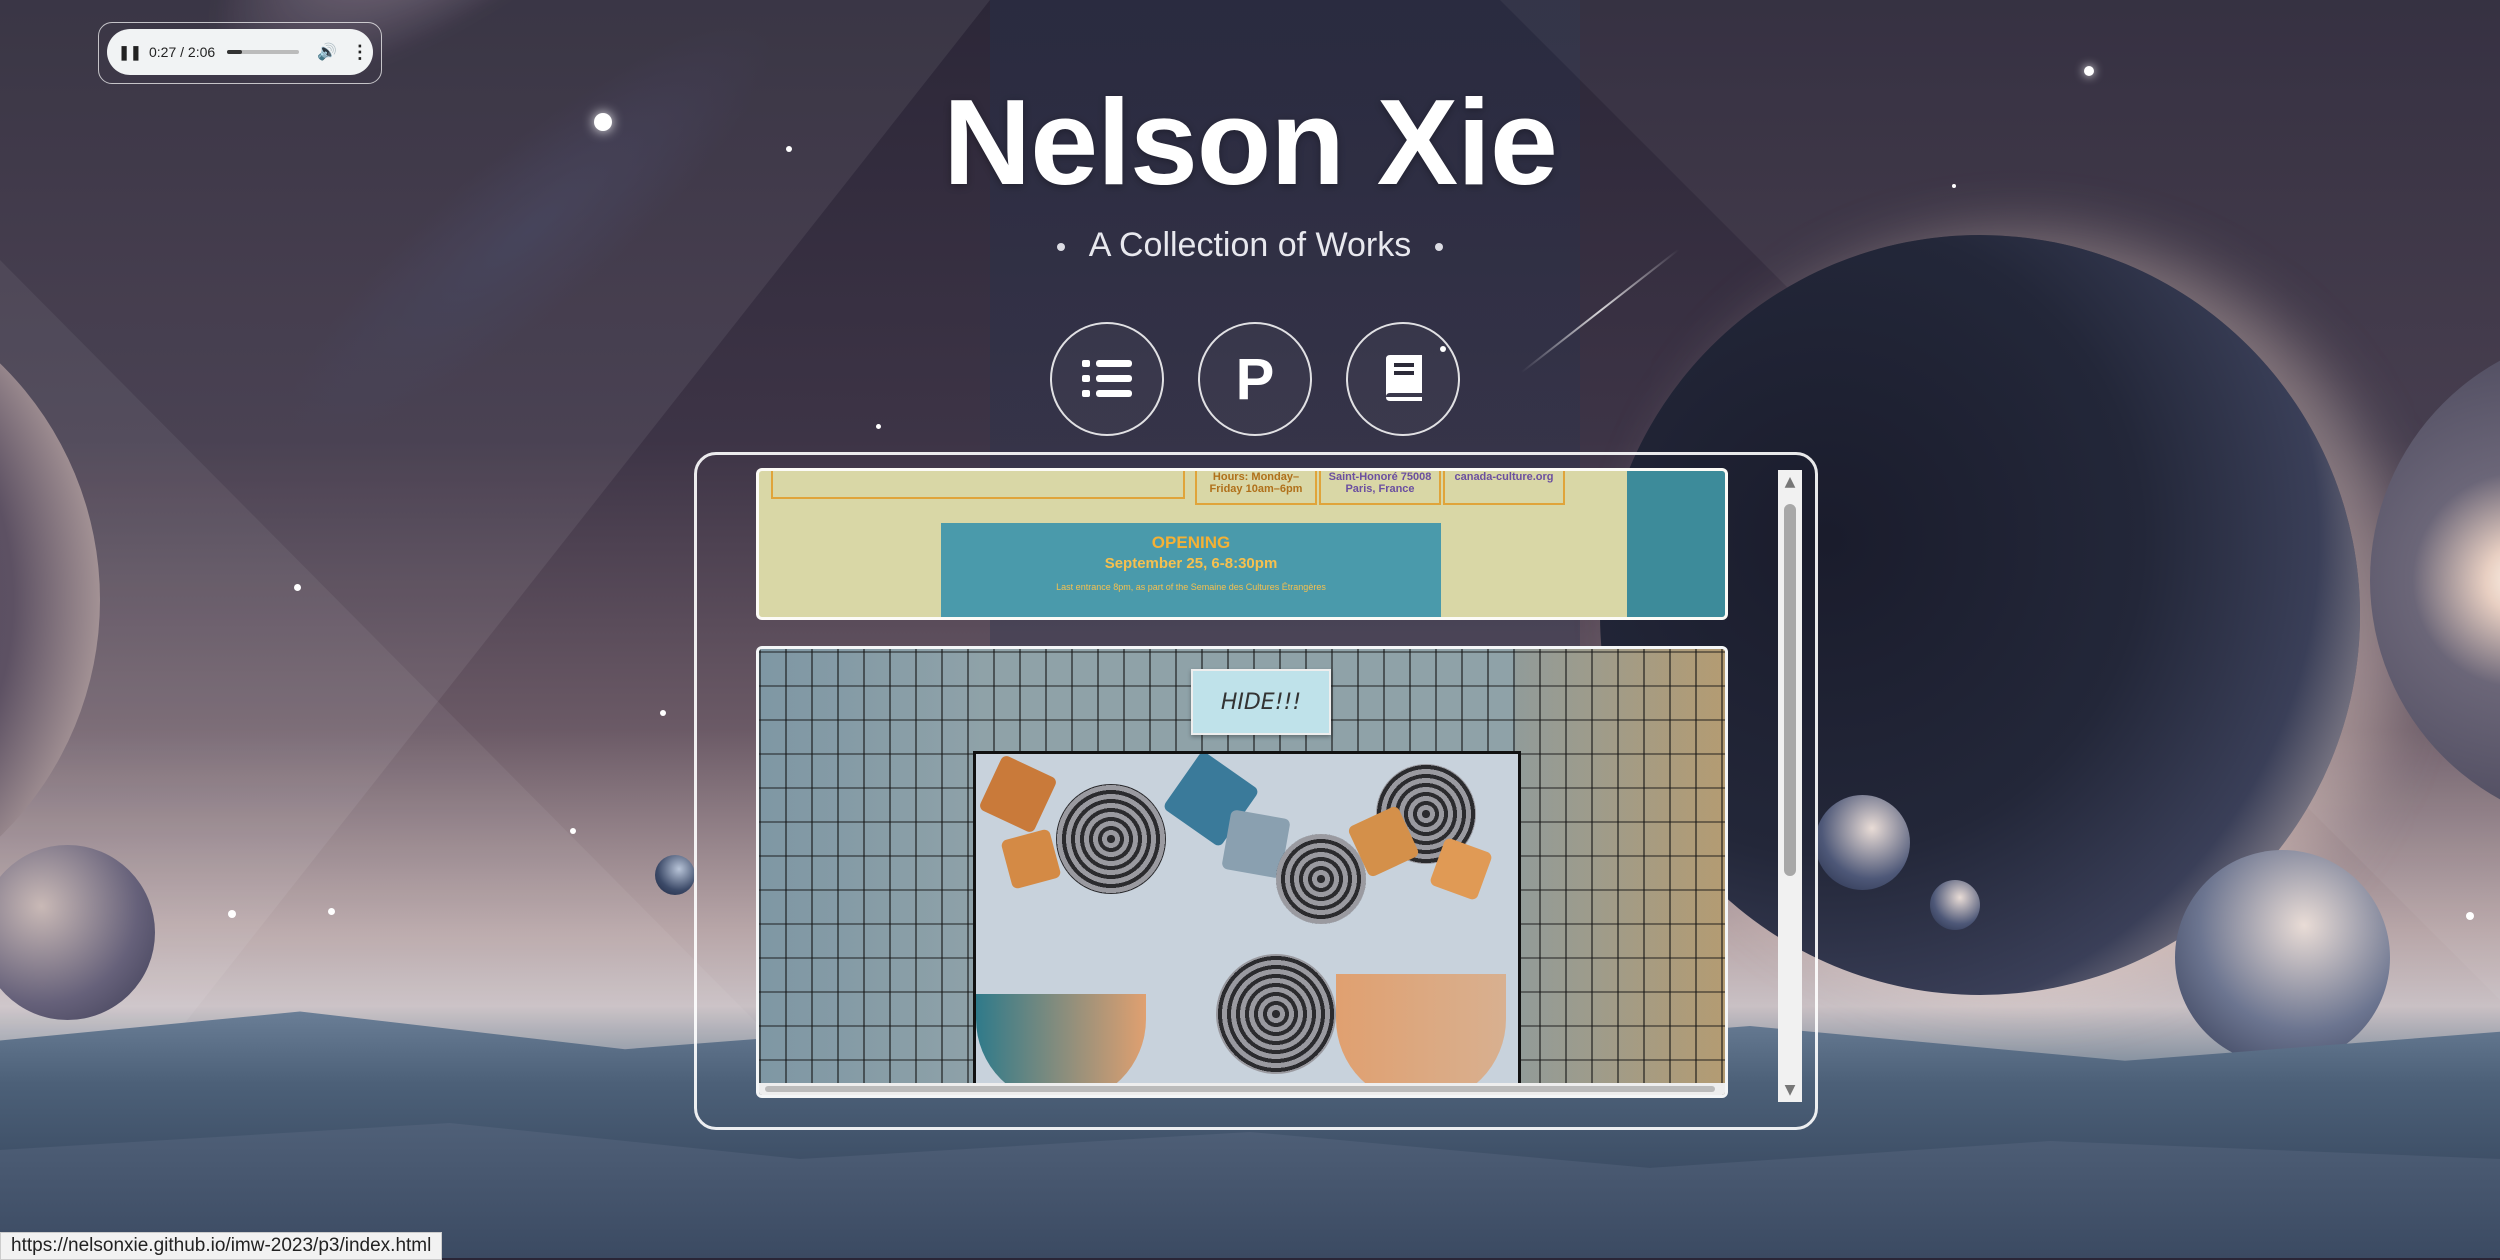 The image size is (2500, 1260). I want to click on p-logo-button: P, so click(1255, 379).